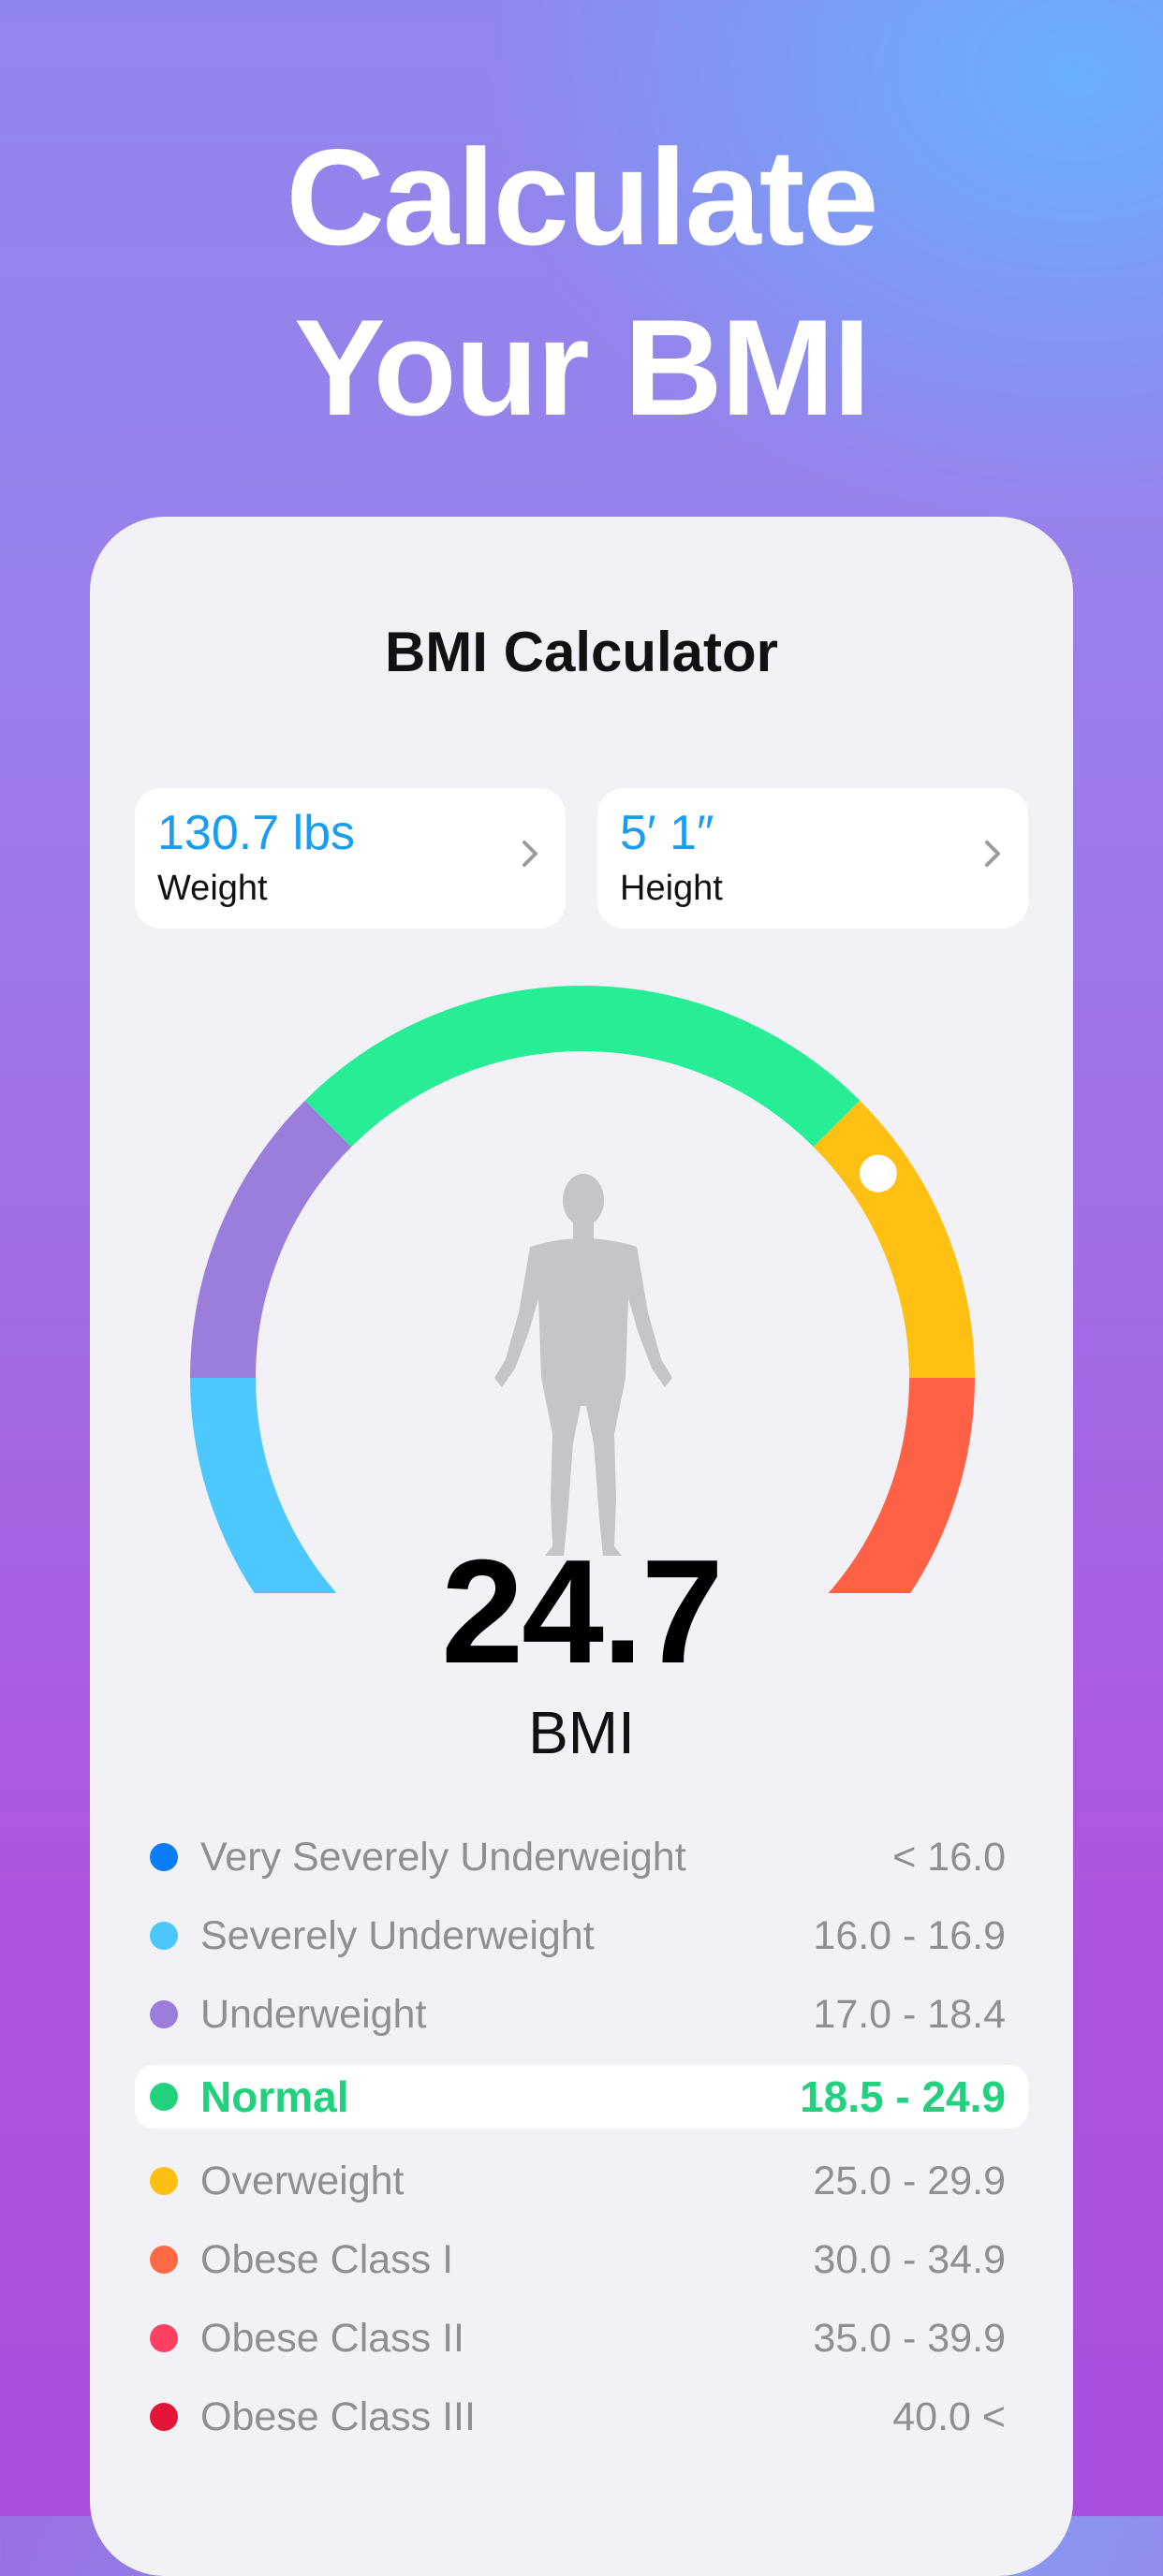  What do you see at coordinates (949, 2416) in the screenshot?
I see `category-range: 40.0 <` at bounding box center [949, 2416].